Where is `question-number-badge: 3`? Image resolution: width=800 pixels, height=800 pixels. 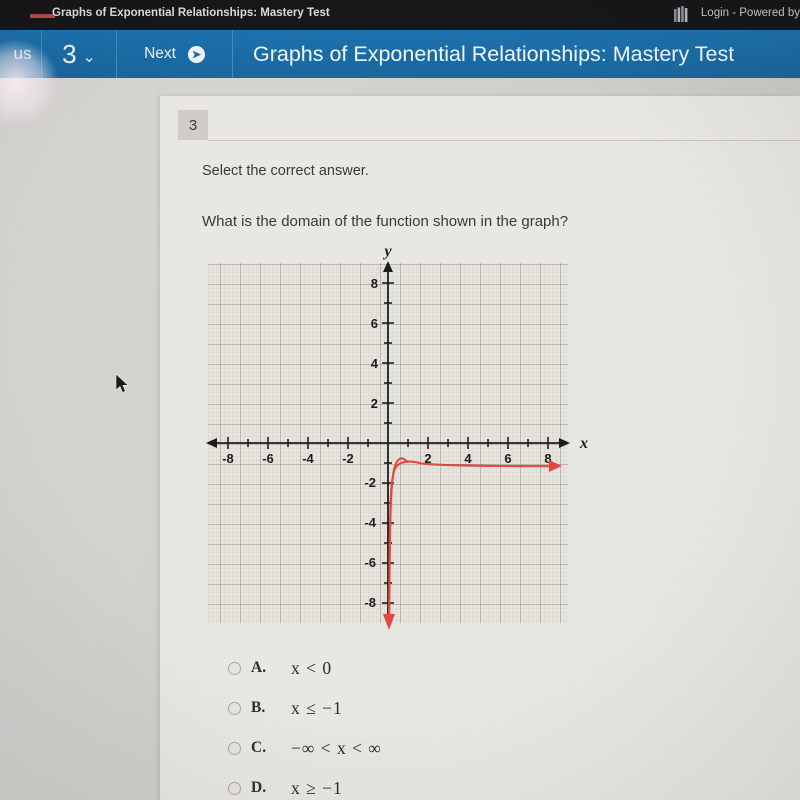
question-number-badge: 3 is located at coordinates (193, 125).